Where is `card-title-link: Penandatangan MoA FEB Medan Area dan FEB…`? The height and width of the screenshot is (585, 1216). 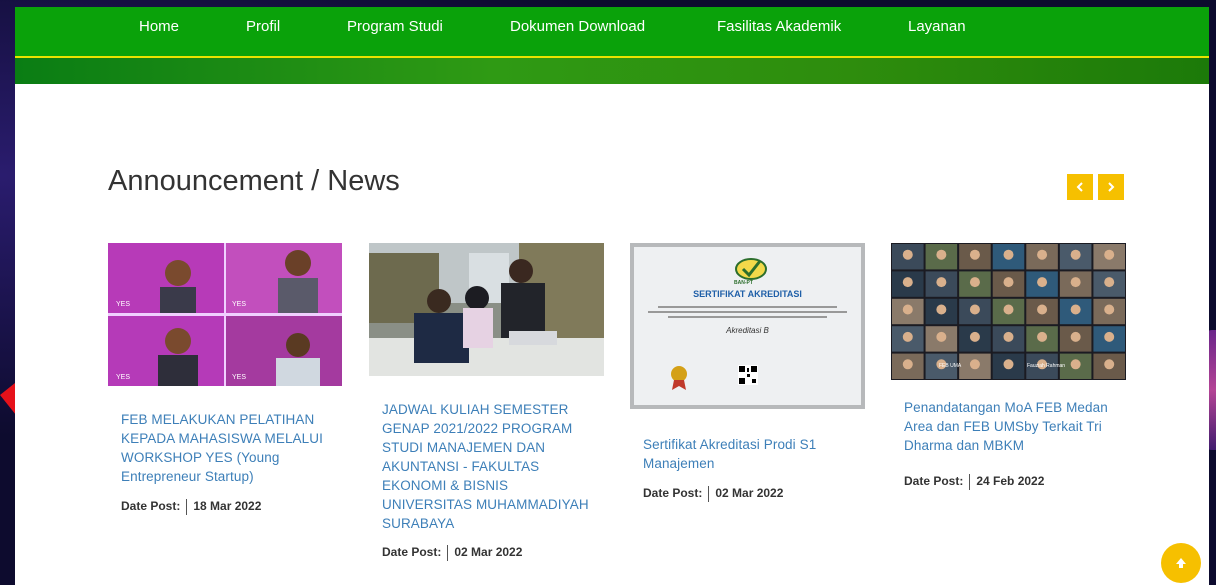
card-title-link: Penandatangan MoA FEB Medan Area dan FEB… is located at coordinates (1006, 426).